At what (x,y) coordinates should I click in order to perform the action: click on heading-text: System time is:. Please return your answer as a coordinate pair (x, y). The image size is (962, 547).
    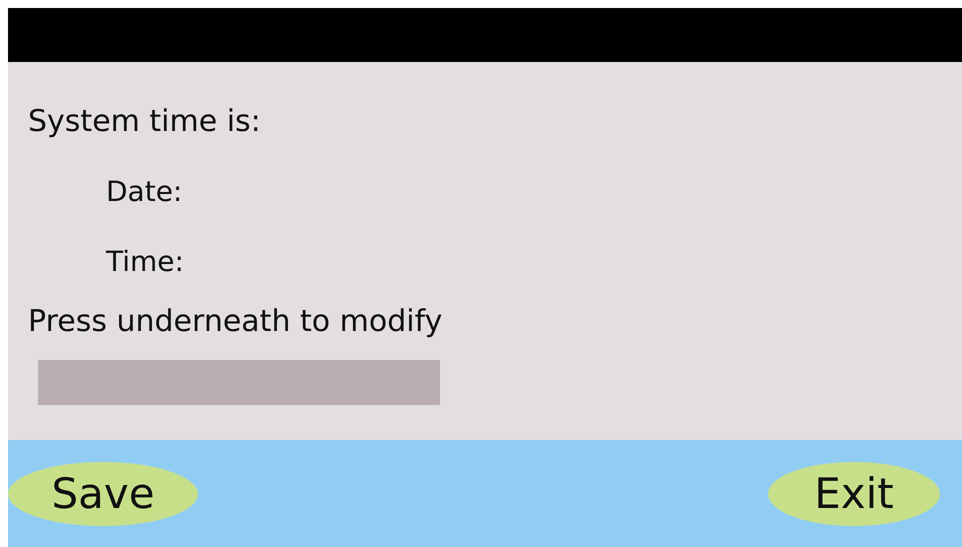
    Looking at the image, I should click on (144, 122).